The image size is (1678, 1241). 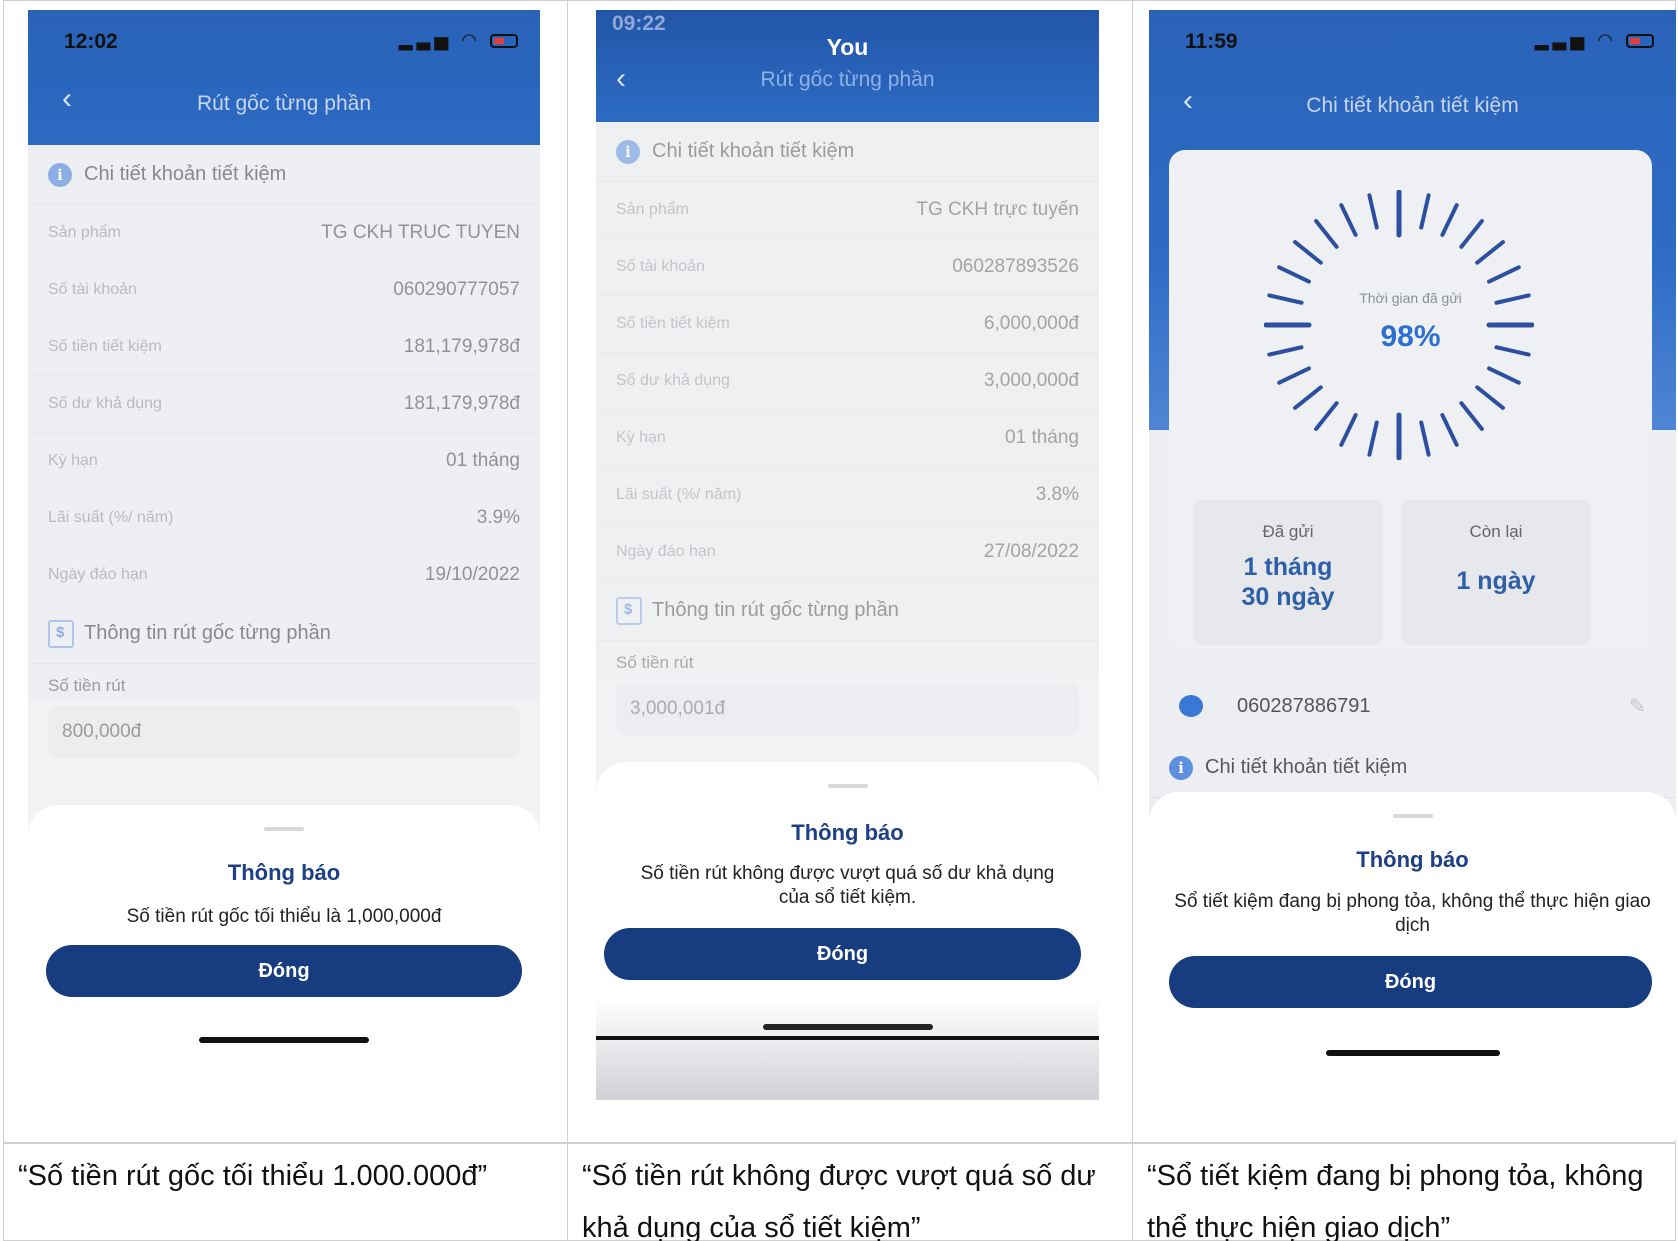 I want to click on detail-row-product: Sản phẩm TG CKH trực tuyến, so click(x=847, y=210).